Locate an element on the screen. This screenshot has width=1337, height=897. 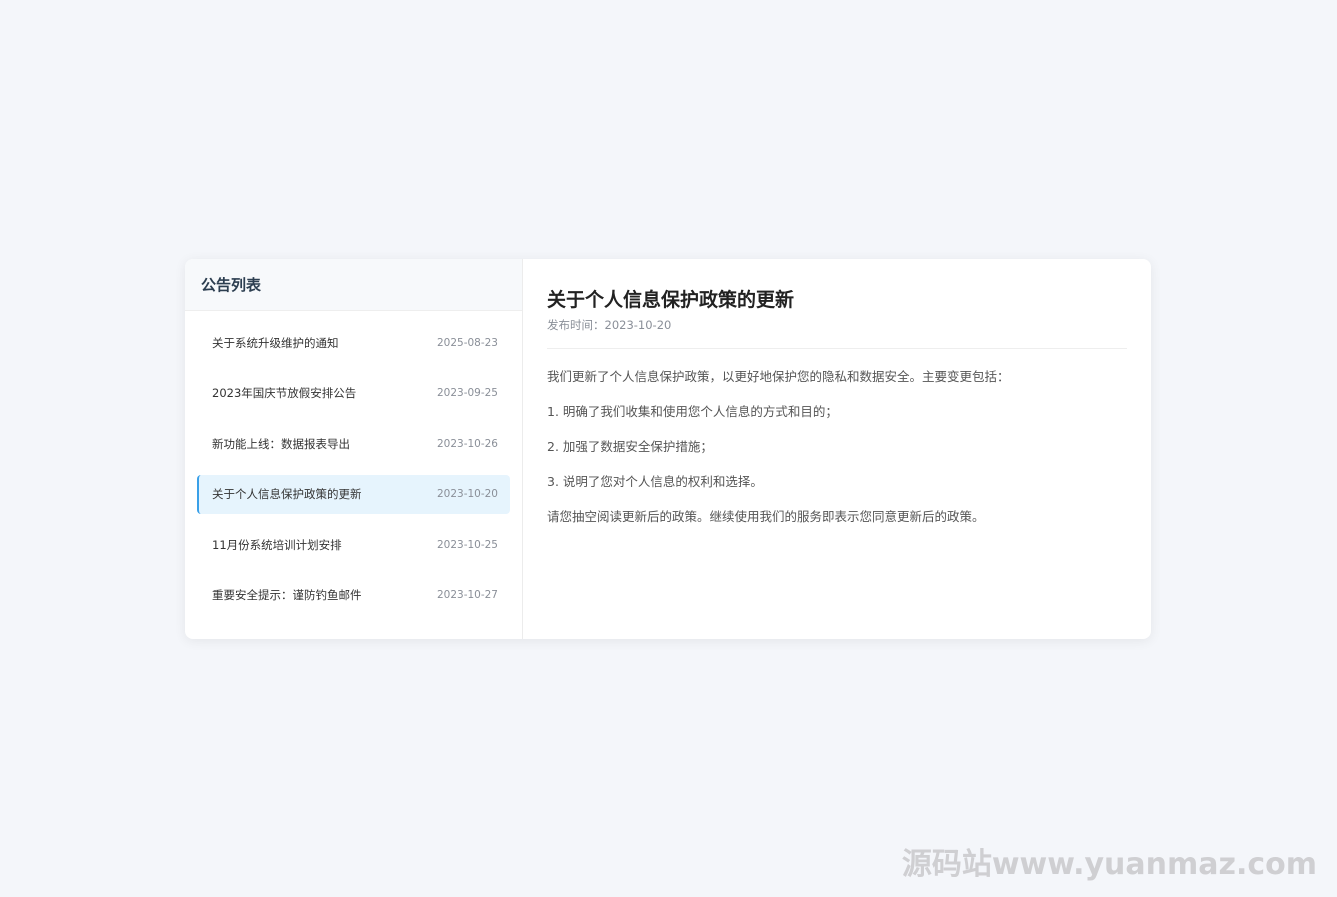
list-item: 新功能上线：数据报表导出 2023-10-26 is located at coordinates (353, 443).